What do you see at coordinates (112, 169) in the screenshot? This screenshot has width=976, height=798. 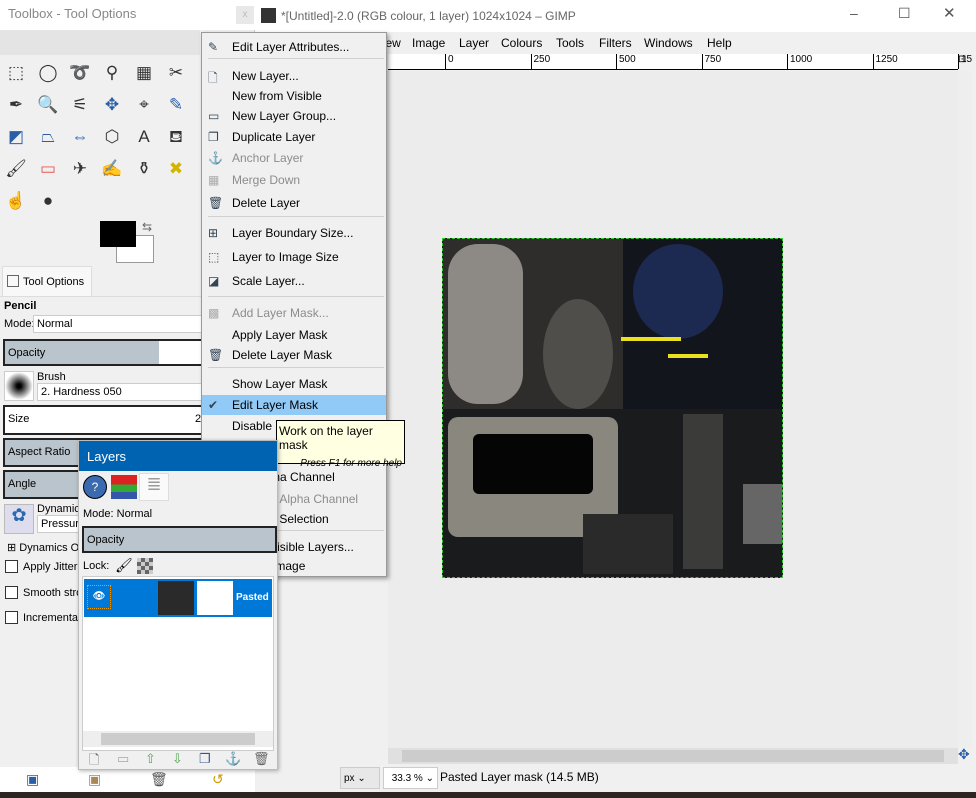 I see `ink-tool-icon: ✍` at bounding box center [112, 169].